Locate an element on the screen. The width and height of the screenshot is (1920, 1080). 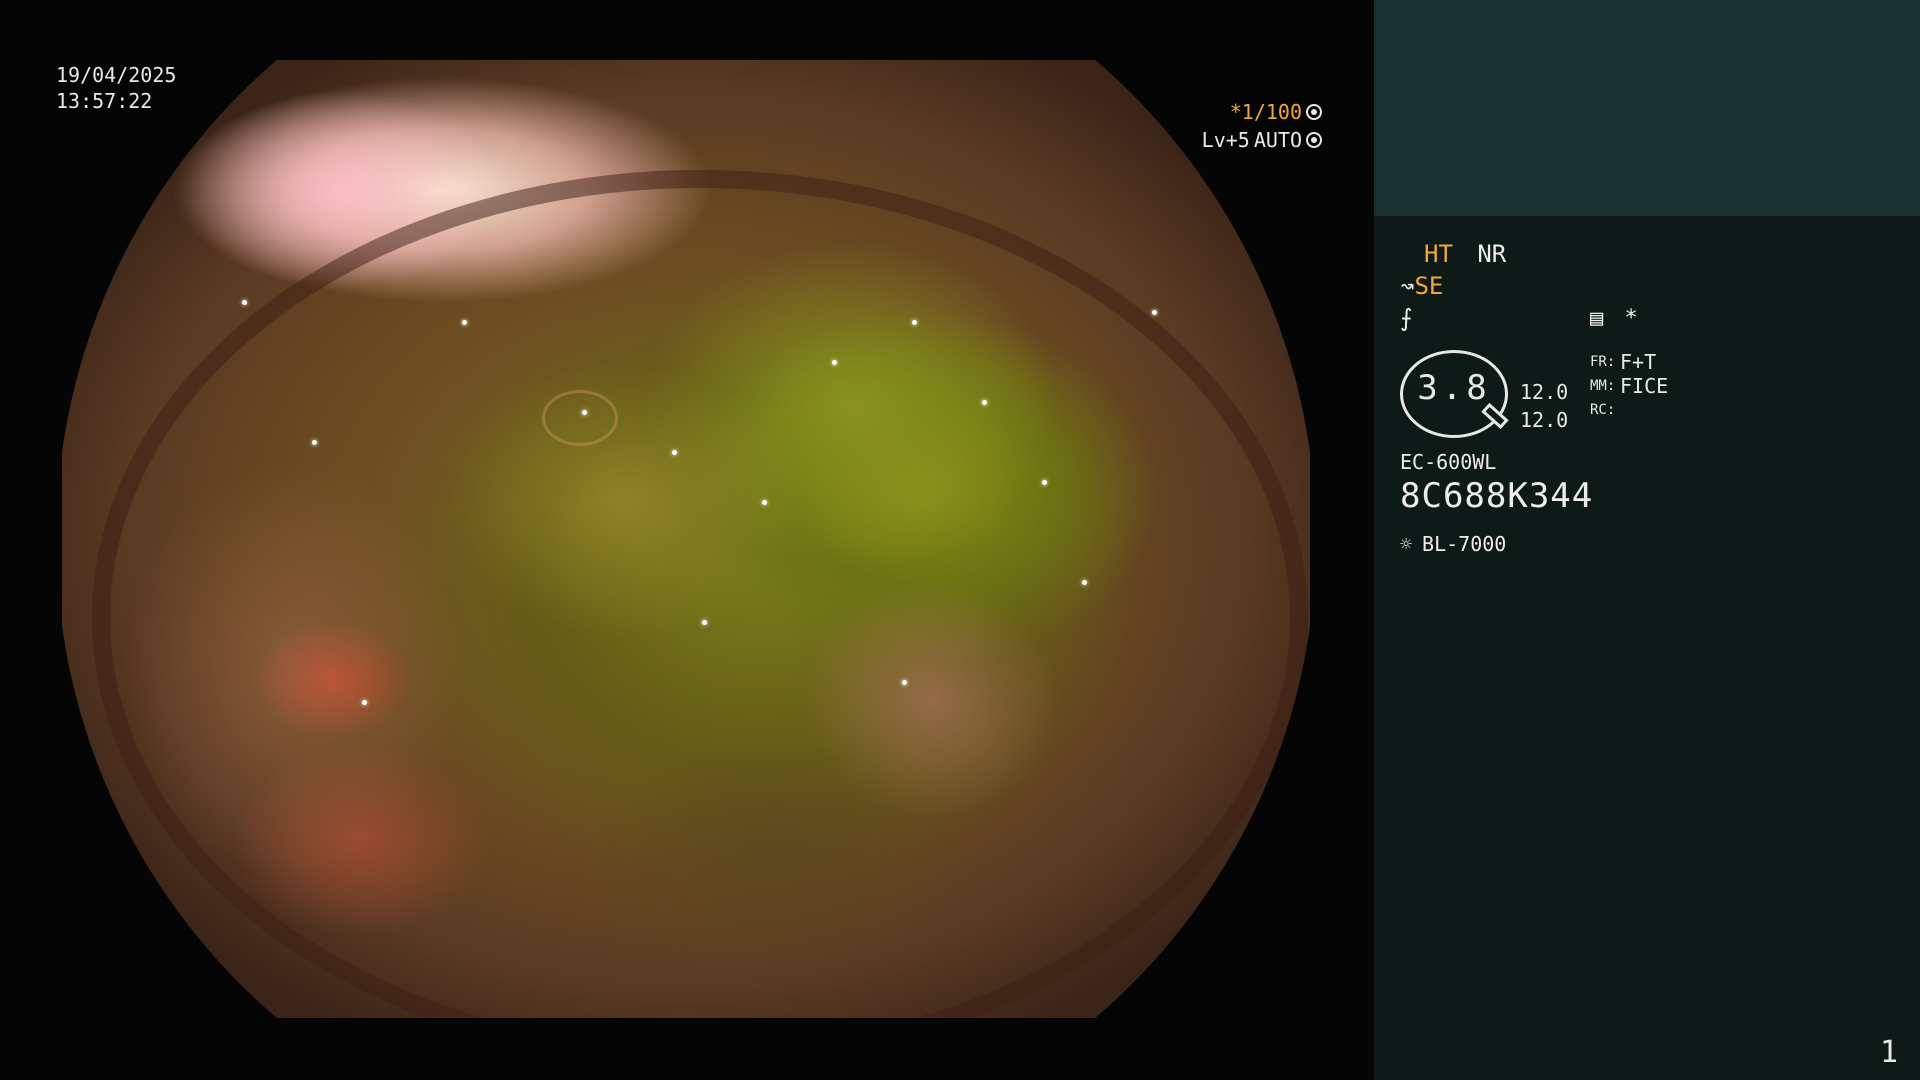
wave-arrow-icon: ↝ is located at coordinates (1407, 286).